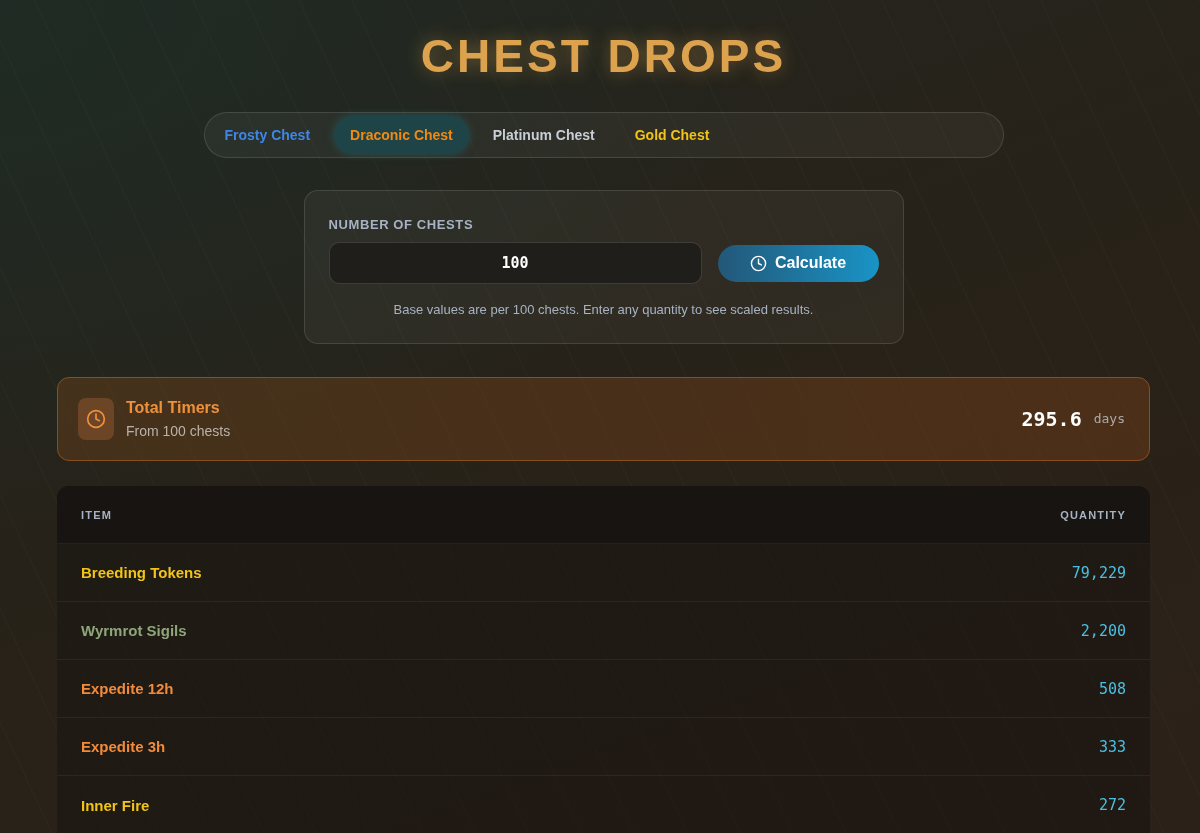 The height and width of the screenshot is (833, 1200). Describe the element at coordinates (115, 805) in the screenshot. I see `item-name: Inner Fire` at that location.